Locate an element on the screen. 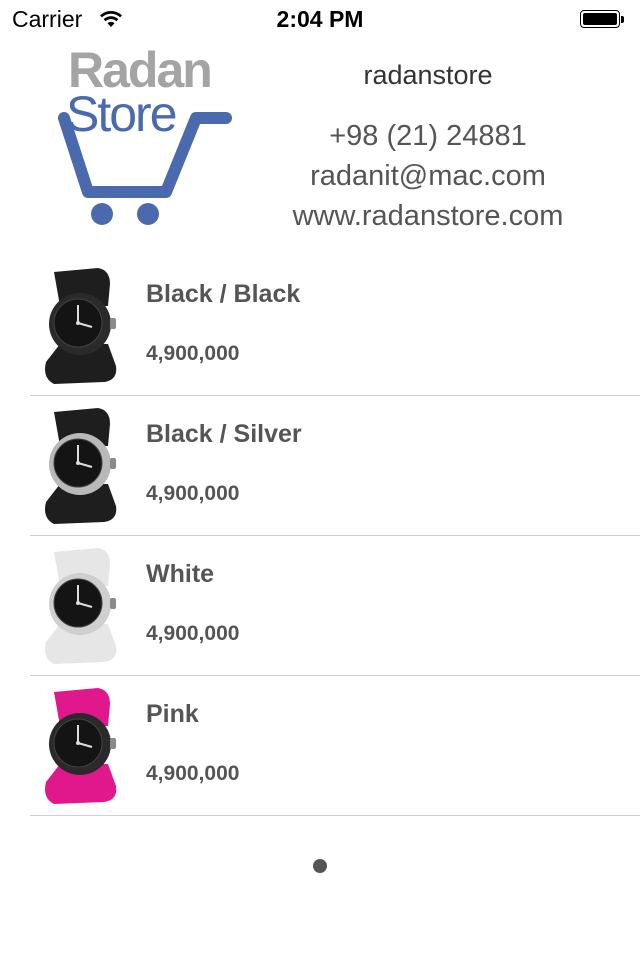 Image resolution: width=640 pixels, height=960 pixels. status-bar: Carrier 2:04 PM is located at coordinates (320, 20).